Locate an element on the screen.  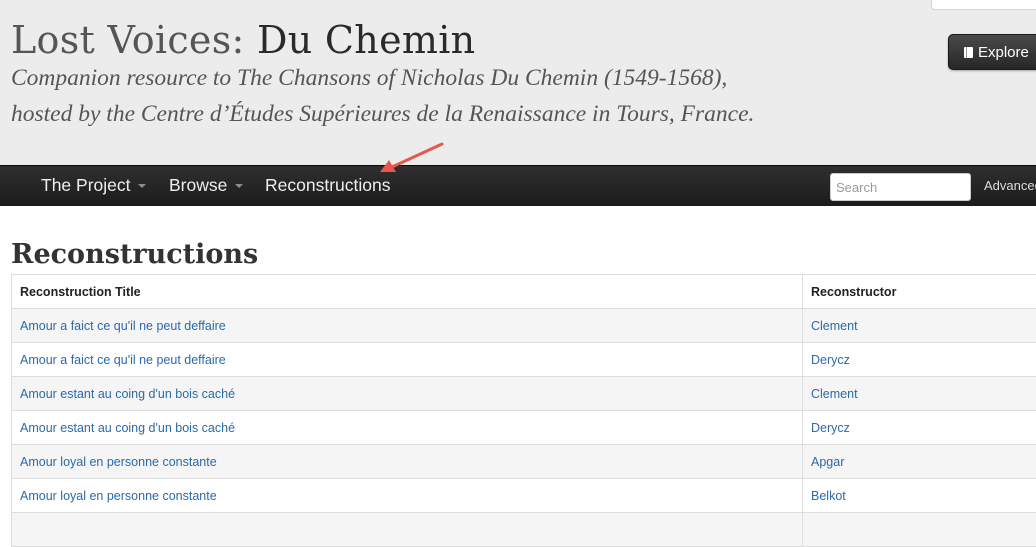
site-title: Lost Voices: Du Chemin is located at coordinates (243, 40).